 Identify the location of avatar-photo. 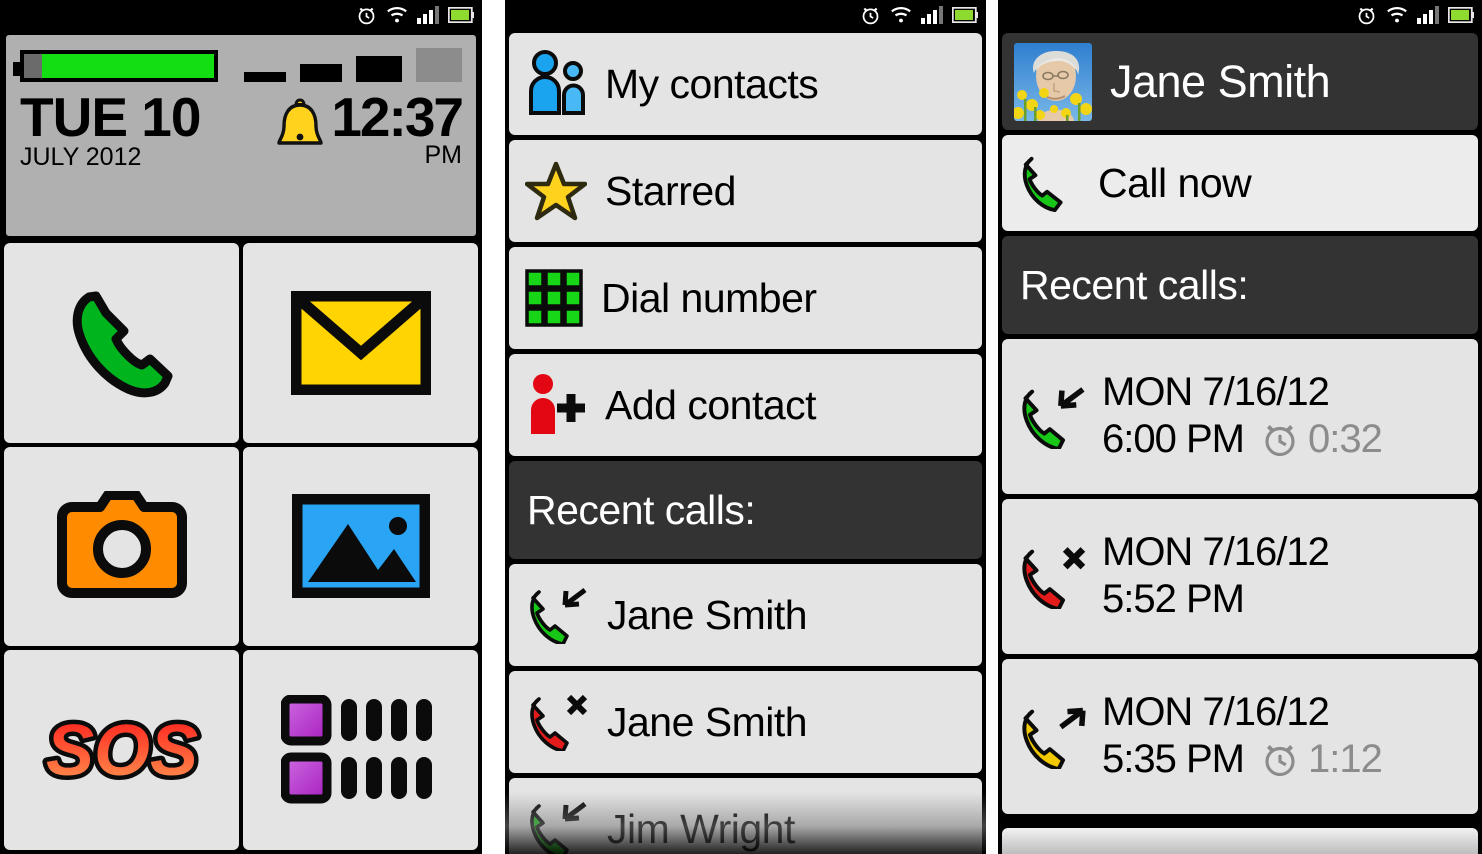
(1053, 81).